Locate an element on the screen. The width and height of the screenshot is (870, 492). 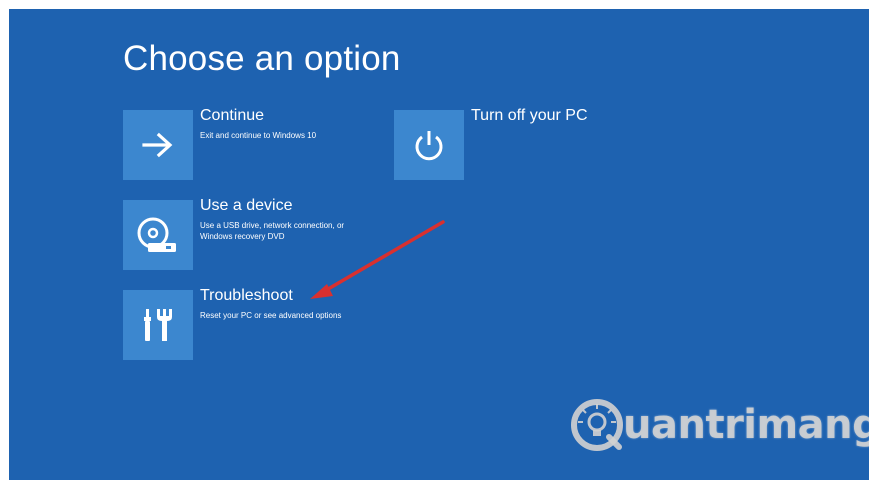
watermark: uantrimang is located at coordinates (719, 425).